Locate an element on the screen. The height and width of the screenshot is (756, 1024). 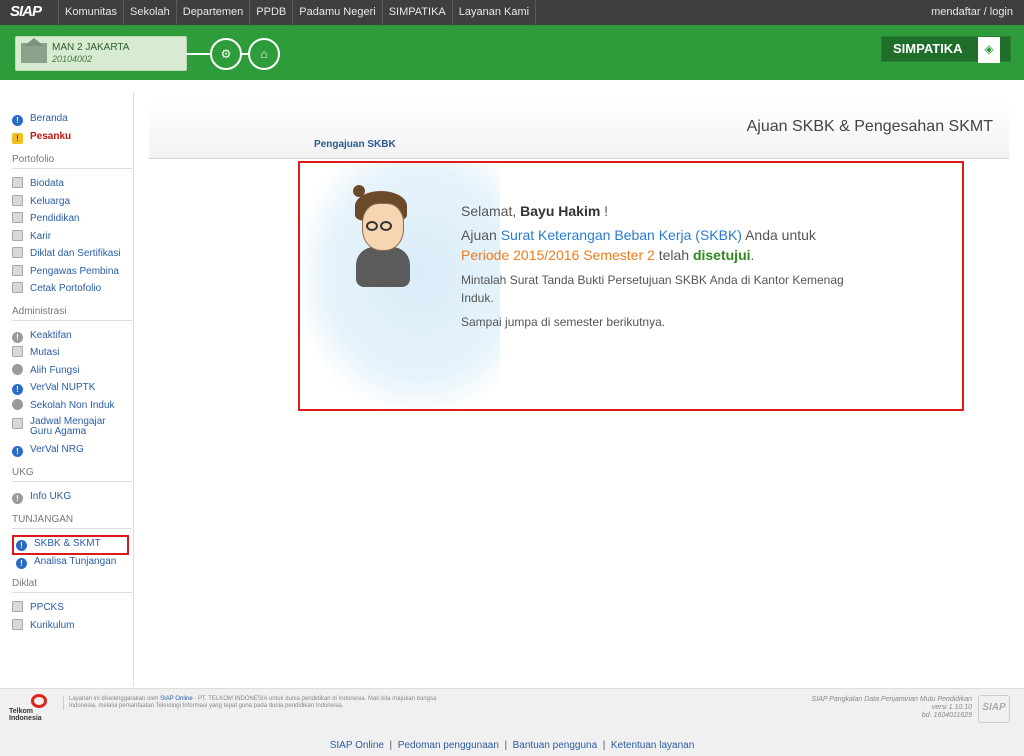
sidebar-item-diklat-sertifikasi: Diklat dan Sertifikasi is located at coordinates (66, 253).